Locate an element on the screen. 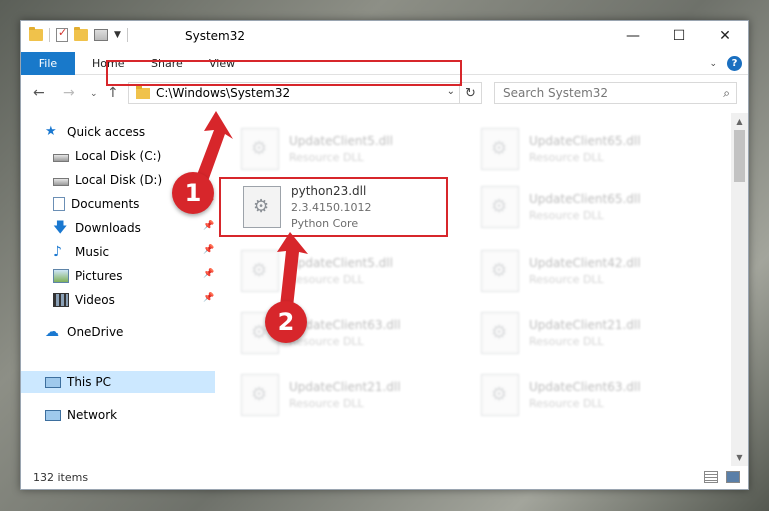 This screenshot has width=769, height=511. close-button: ✕ is located at coordinates (725, 36).